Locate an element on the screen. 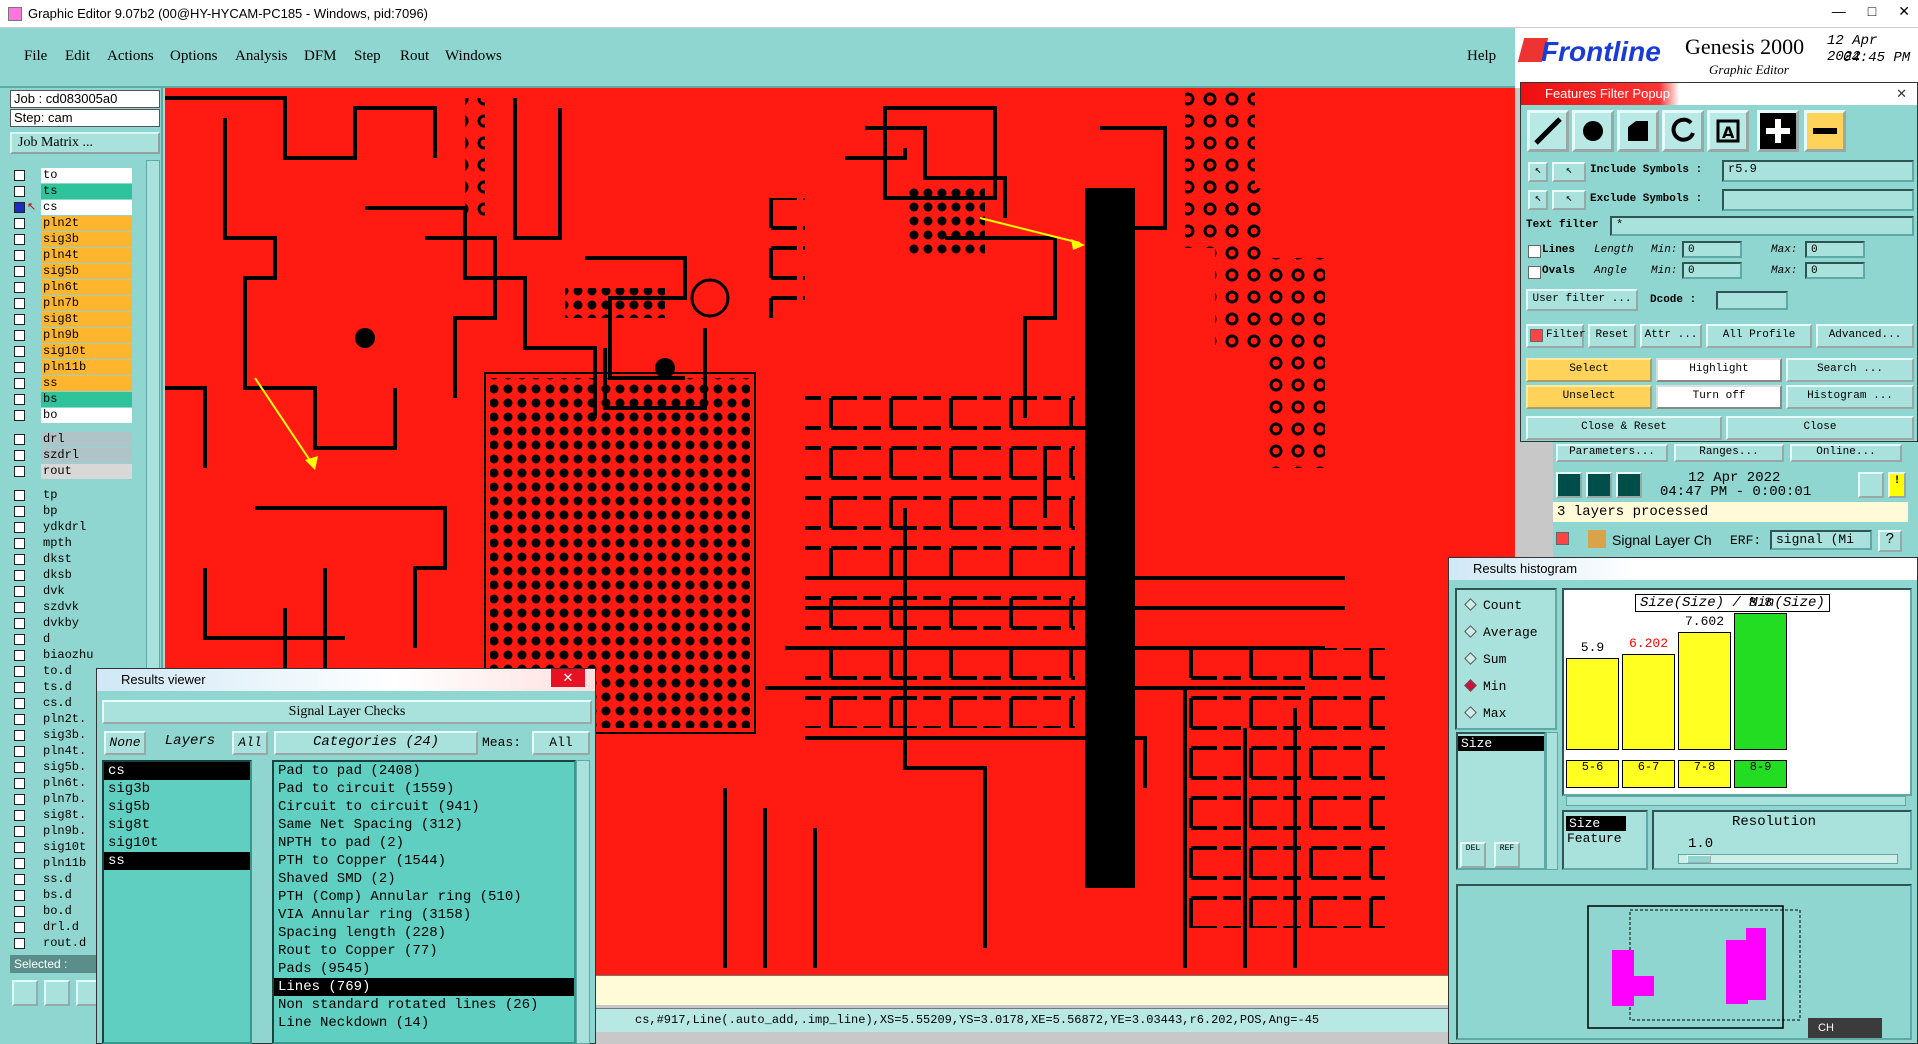  layer-row-dvkby: dvkby is located at coordinates (73, 623).